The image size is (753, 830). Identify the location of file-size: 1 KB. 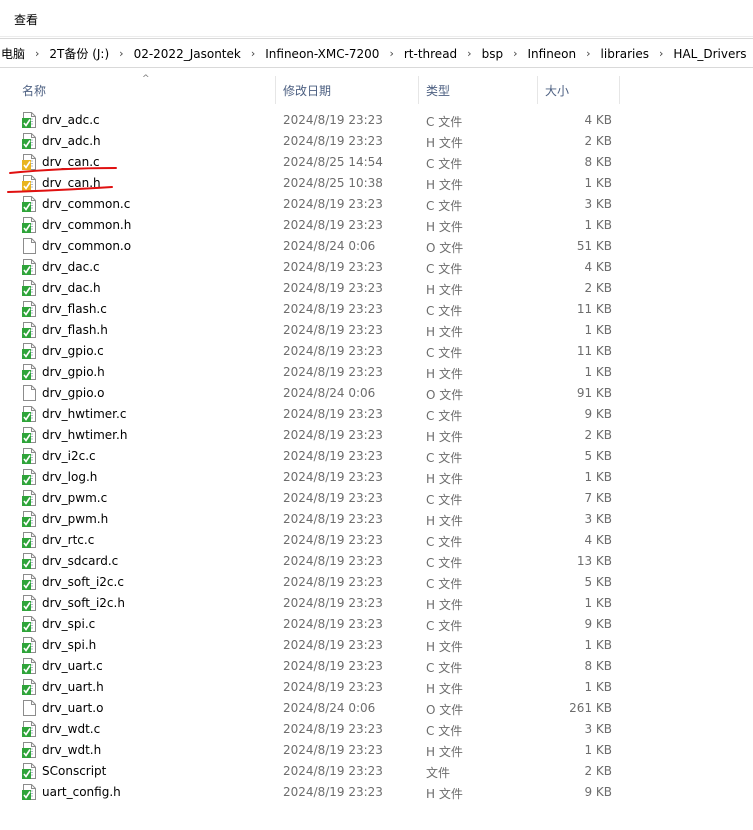
(598, 750).